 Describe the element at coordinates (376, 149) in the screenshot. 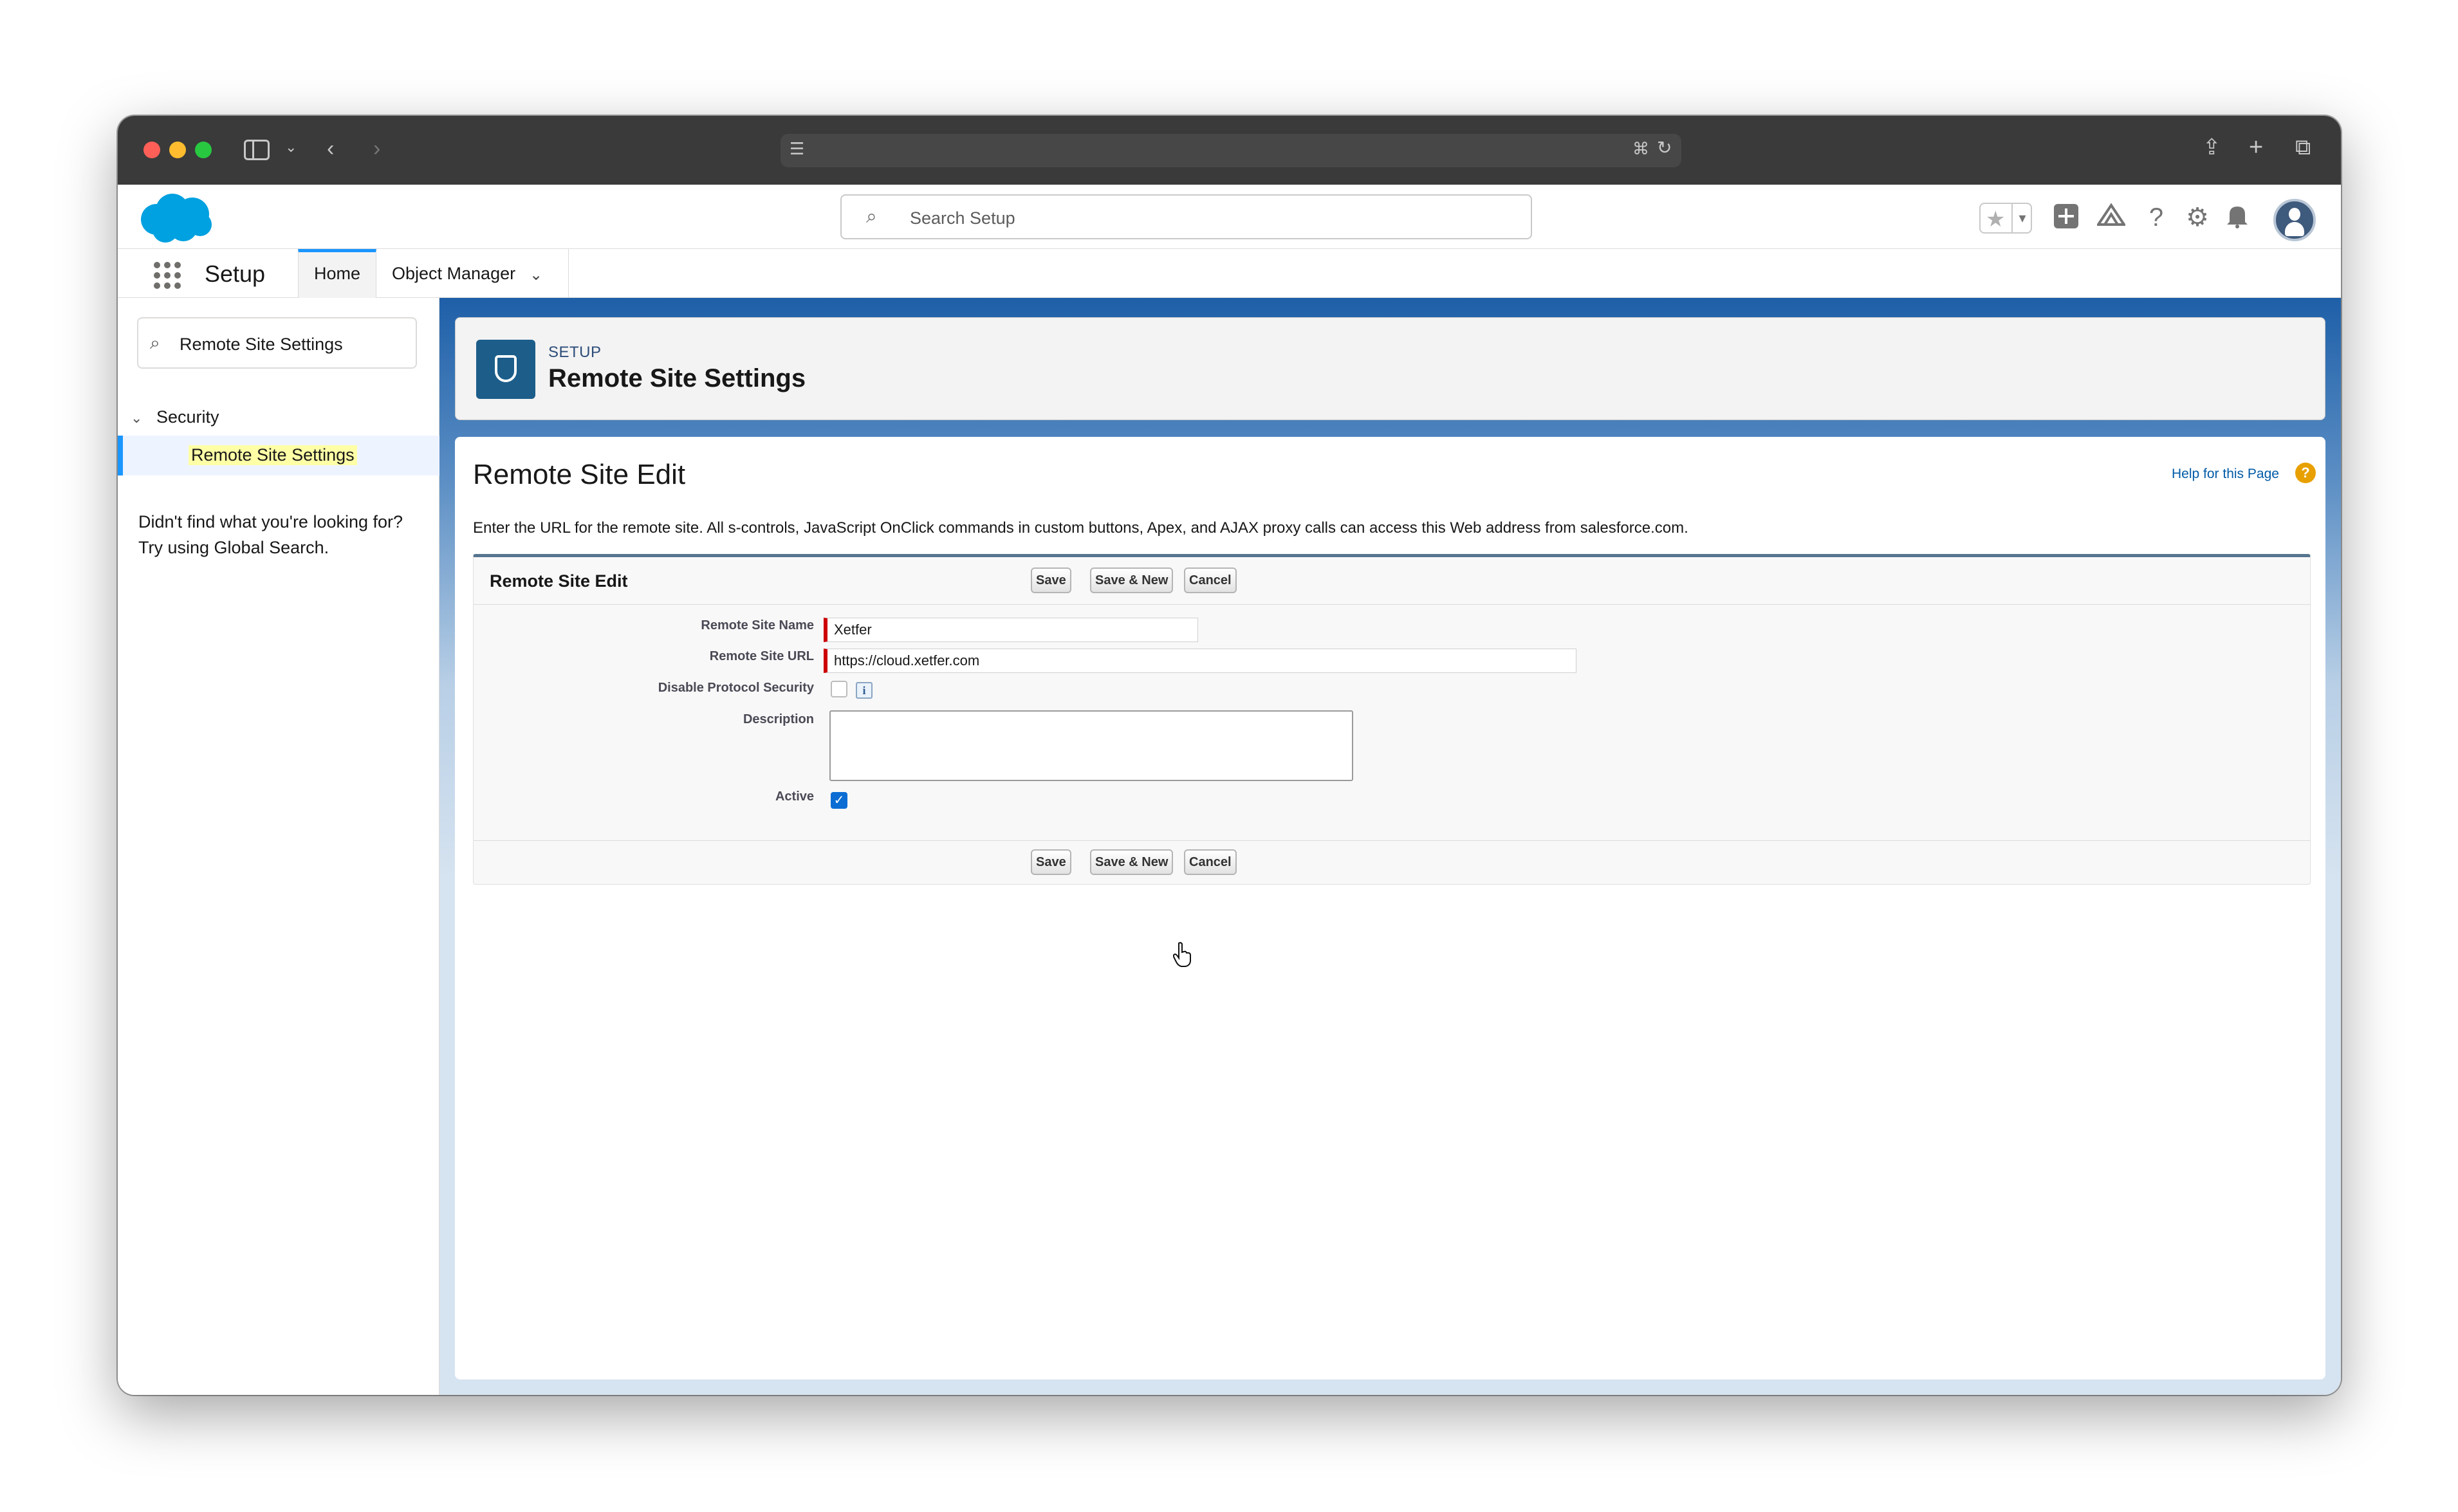

I see `forward-icon: ›` at that location.